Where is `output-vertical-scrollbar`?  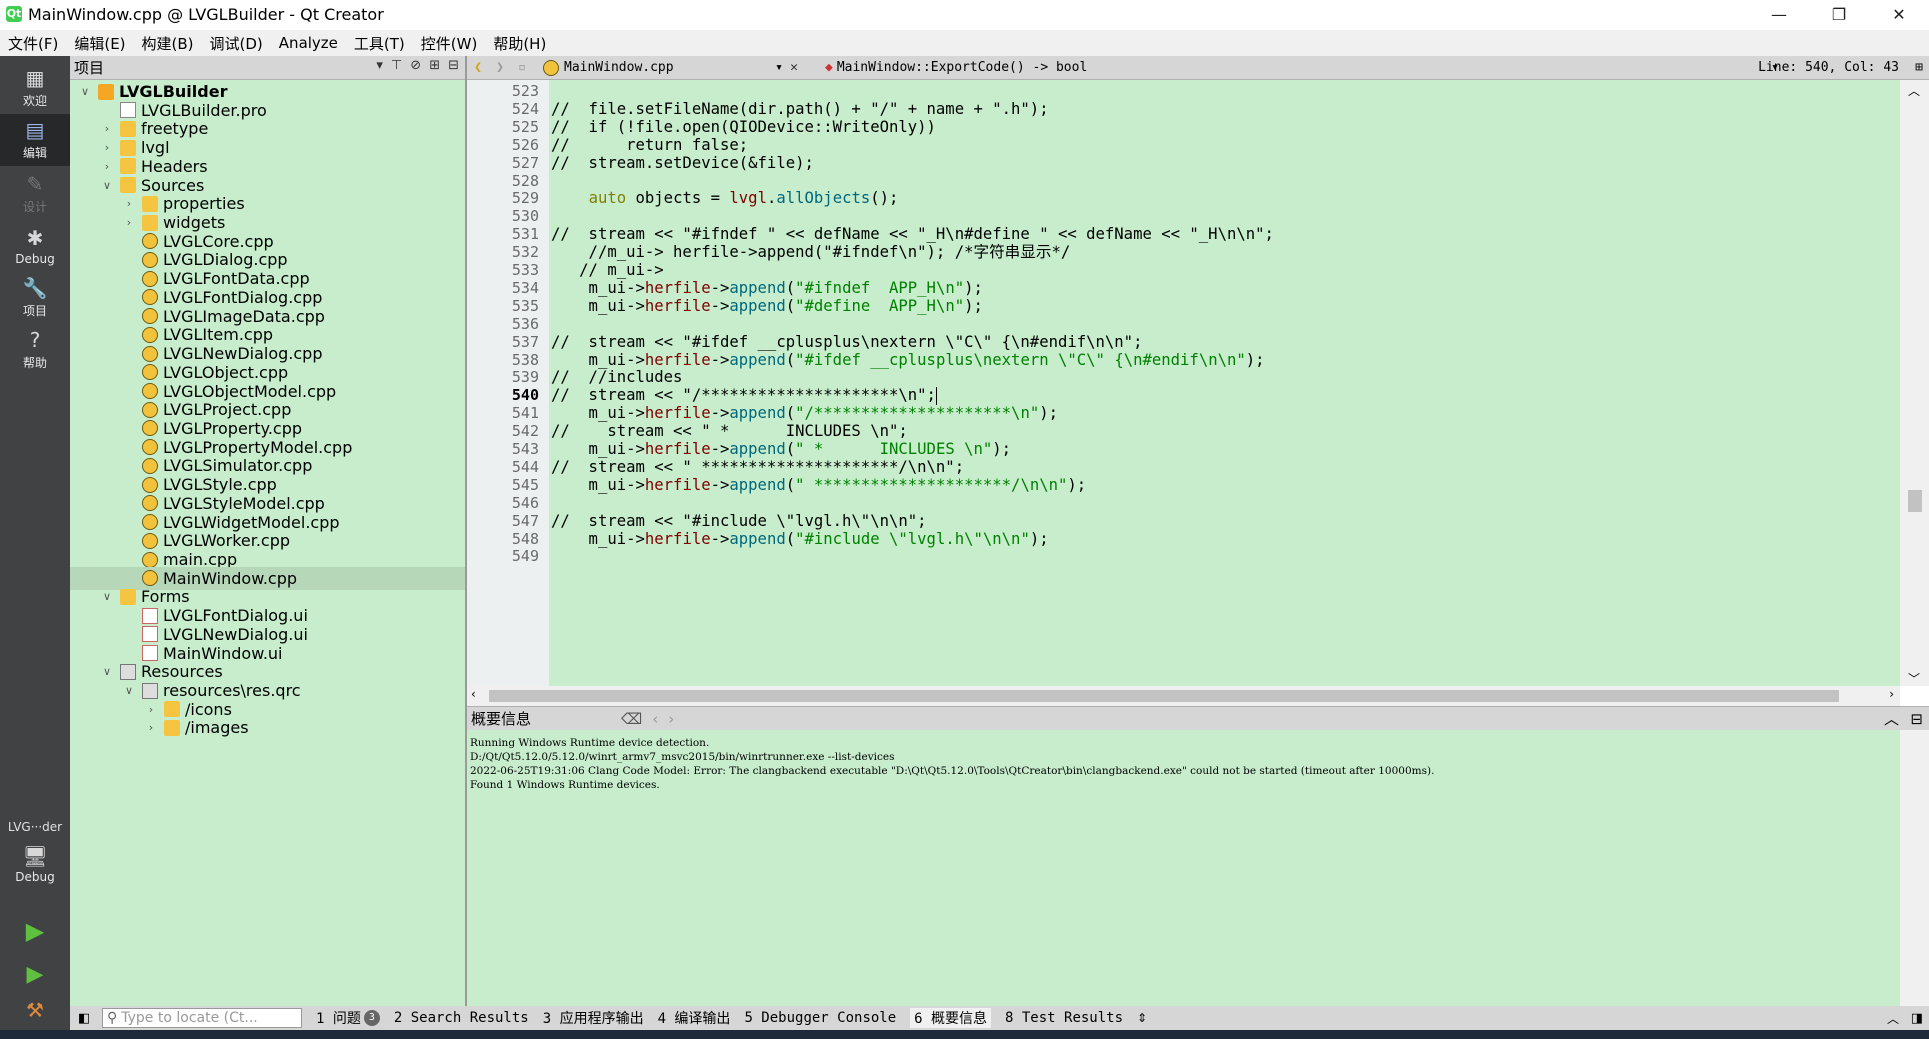
output-vertical-scrollbar is located at coordinates (1914, 868).